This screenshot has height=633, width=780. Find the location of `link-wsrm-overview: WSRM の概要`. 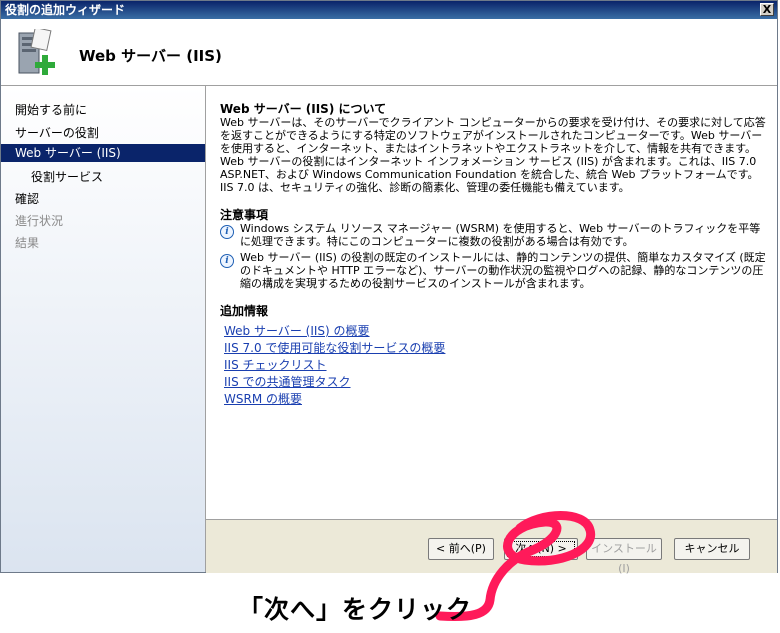

link-wsrm-overview: WSRM の概要 is located at coordinates (263, 398).